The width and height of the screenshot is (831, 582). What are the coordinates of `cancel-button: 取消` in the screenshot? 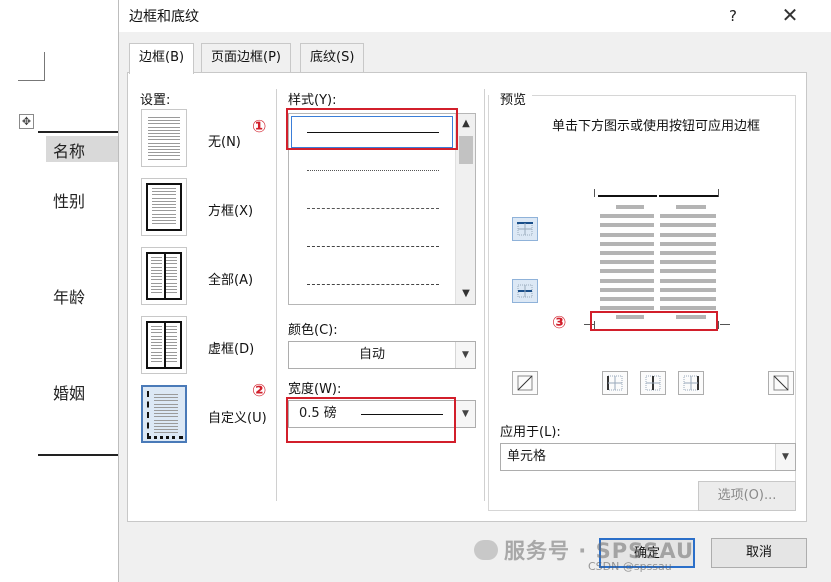 It's located at (759, 553).